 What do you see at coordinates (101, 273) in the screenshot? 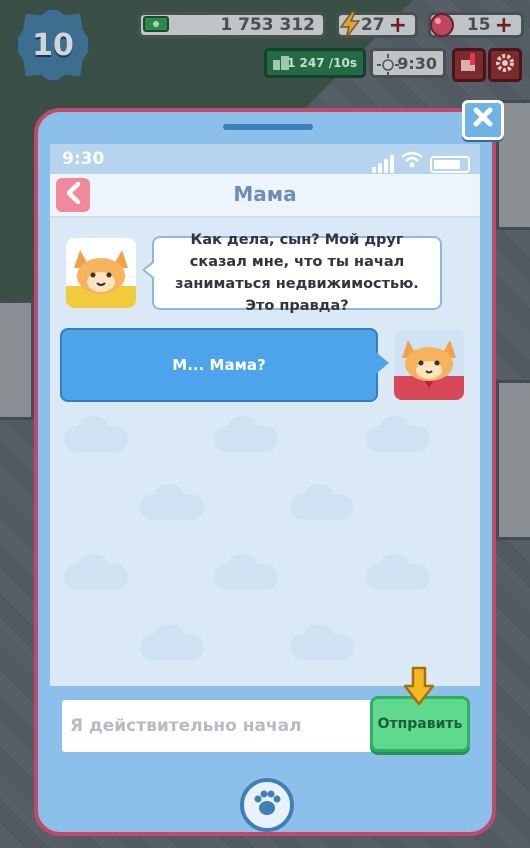
I see `mom-avatar` at bounding box center [101, 273].